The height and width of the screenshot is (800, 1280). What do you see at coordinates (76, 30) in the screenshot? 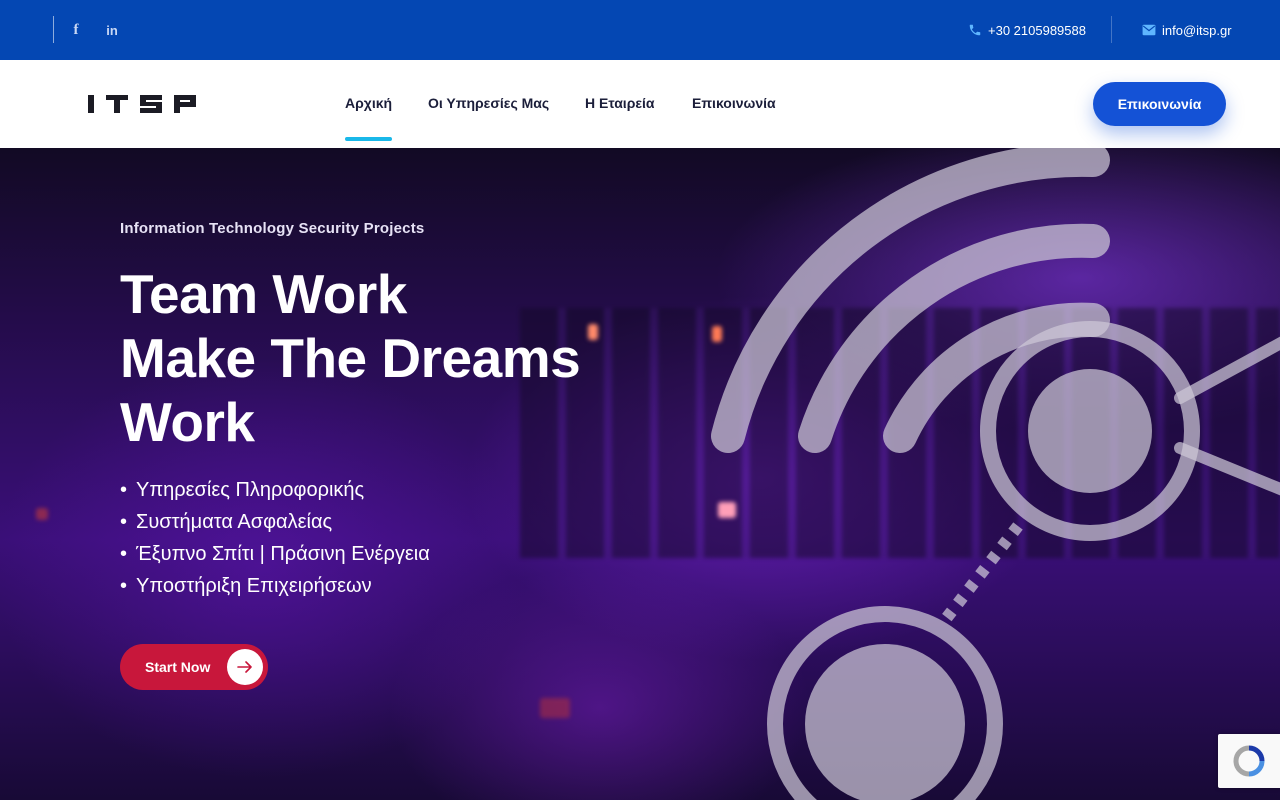
I see `facebook-icon: f` at bounding box center [76, 30].